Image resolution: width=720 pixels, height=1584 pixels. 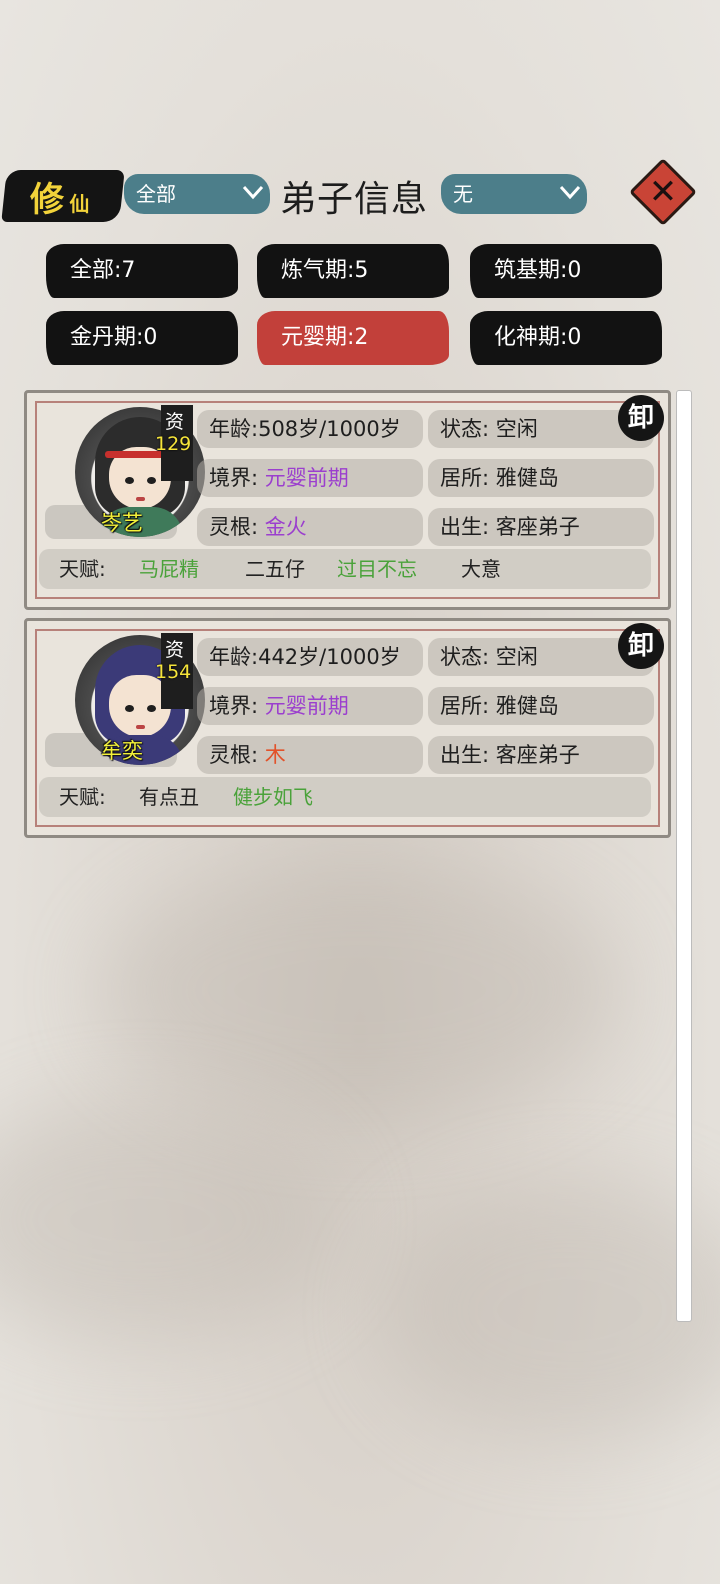 I want to click on filter-foundation: 筑基期:0, so click(x=566, y=271).